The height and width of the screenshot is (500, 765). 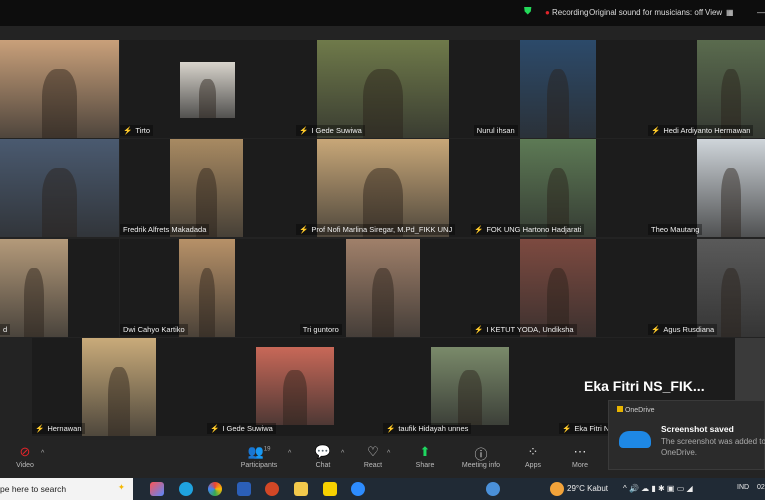 What do you see at coordinates (342, 453) in the screenshot?
I see `chat-caret: ^` at bounding box center [342, 453].